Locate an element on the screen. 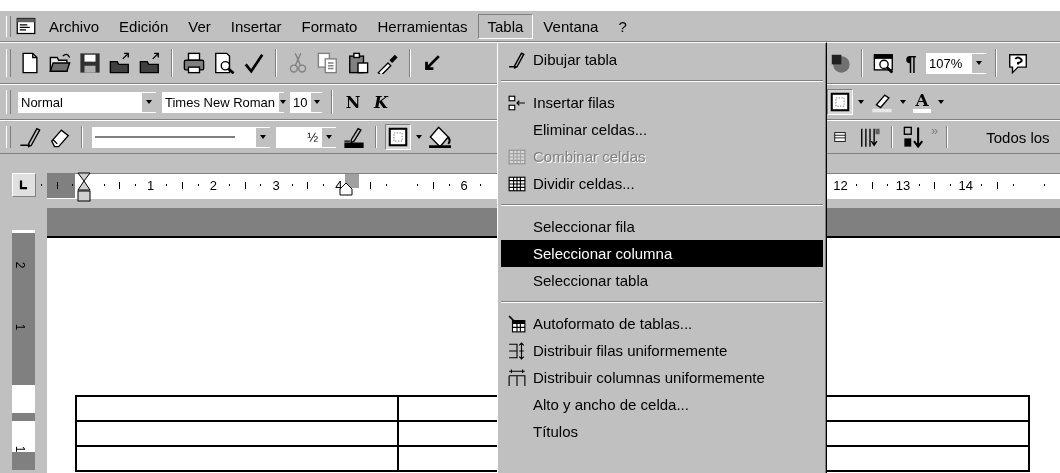 The height and width of the screenshot is (473, 1060). sort-icon is located at coordinates (914, 137).